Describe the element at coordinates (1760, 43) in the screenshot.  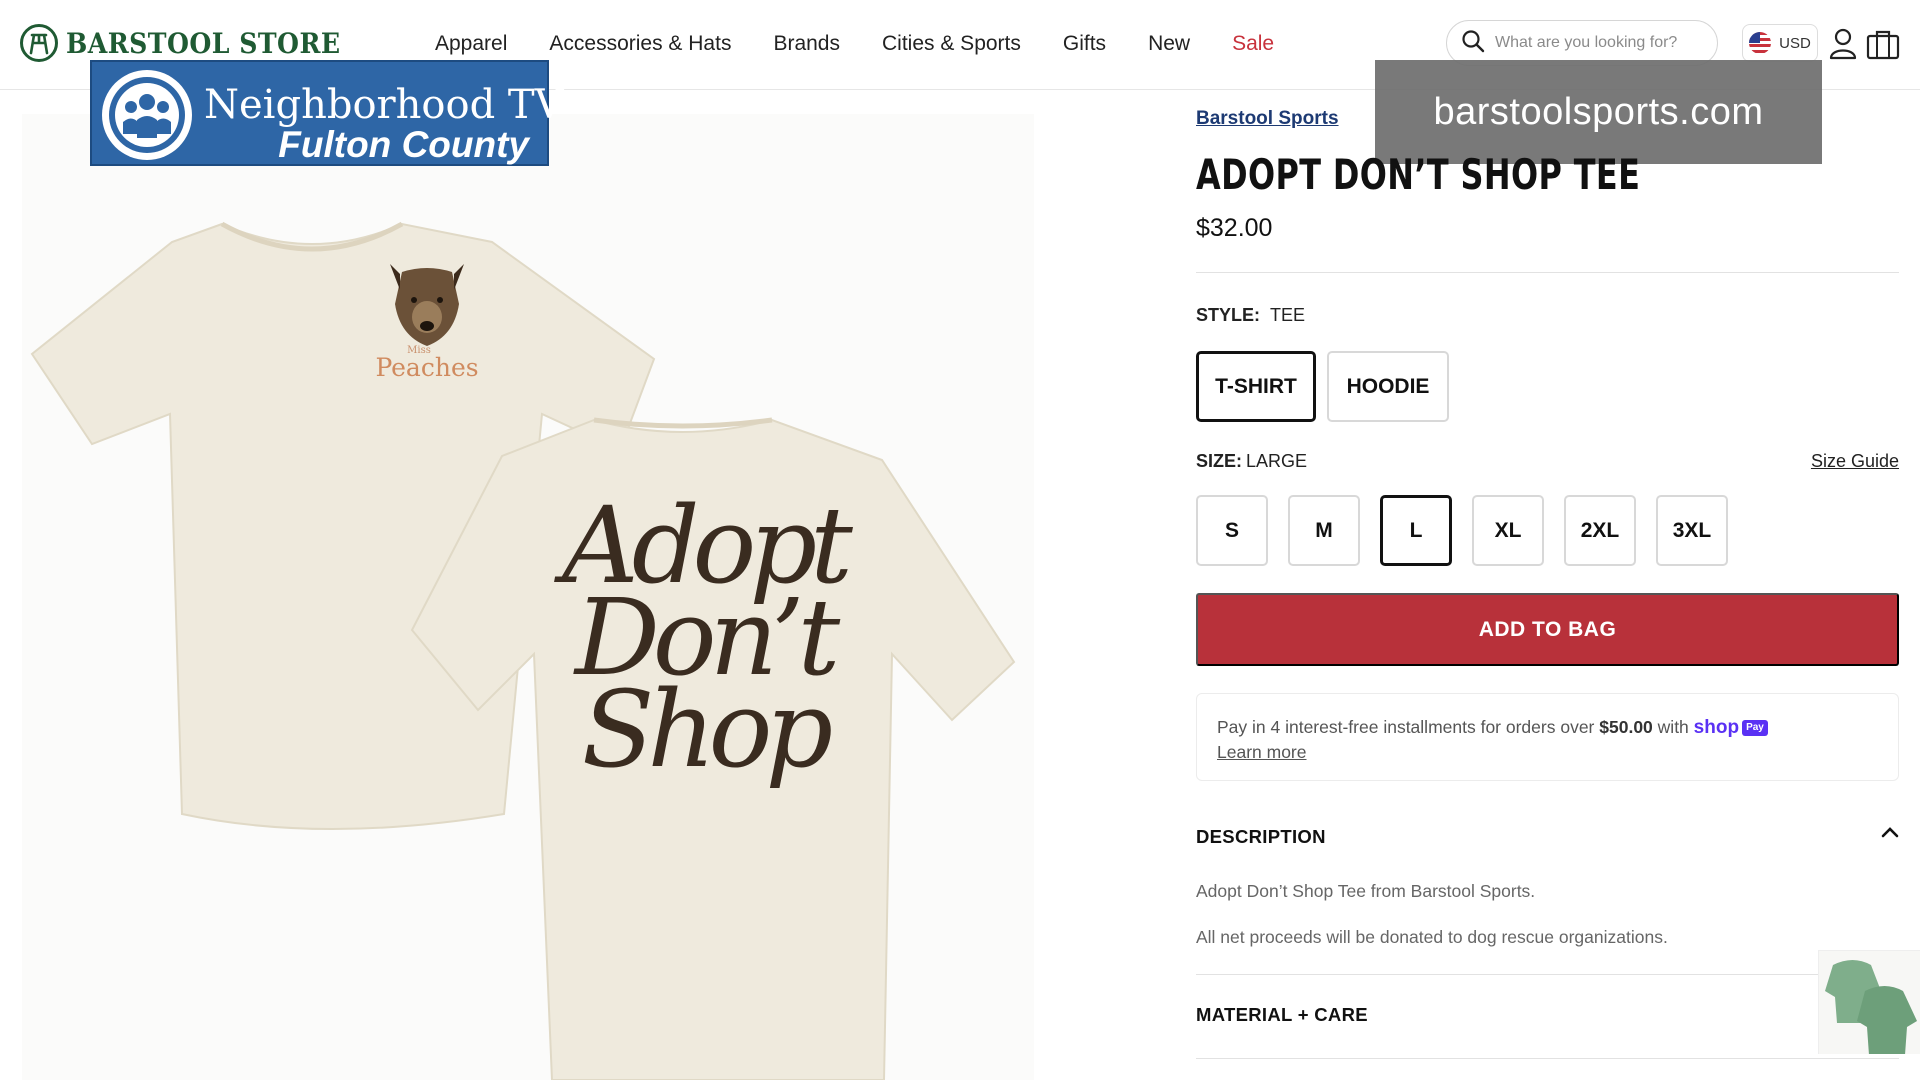
I see `us-flag-icon` at that location.